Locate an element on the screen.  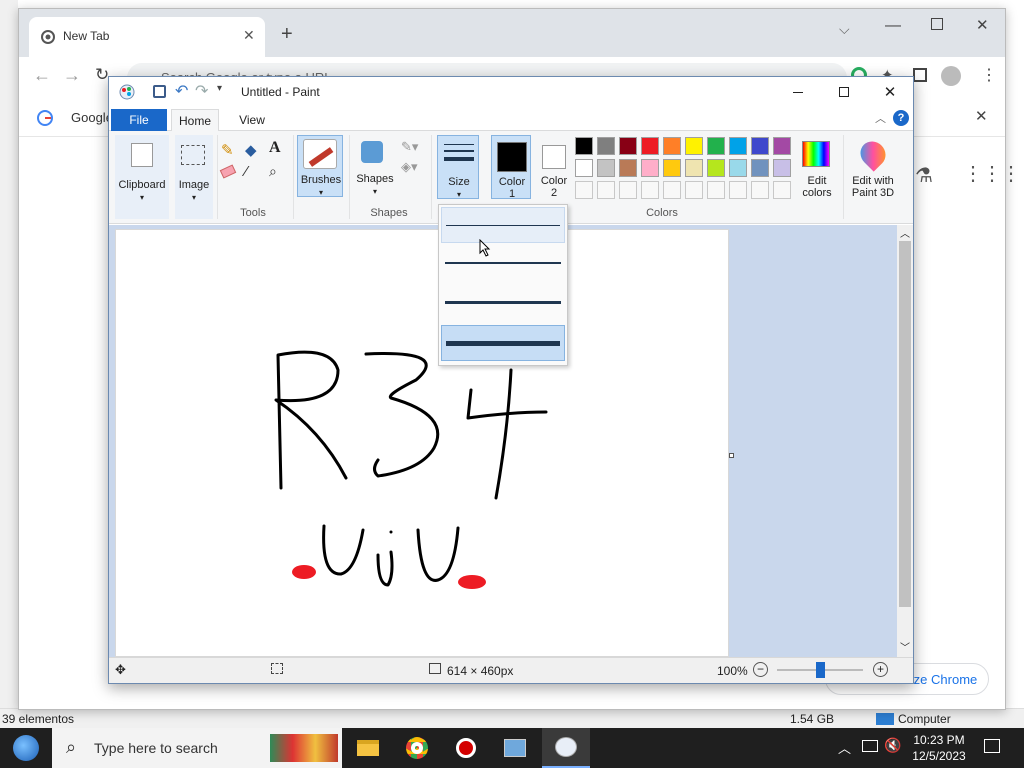
profile-avatar-icon is located at coordinates (951, 76).